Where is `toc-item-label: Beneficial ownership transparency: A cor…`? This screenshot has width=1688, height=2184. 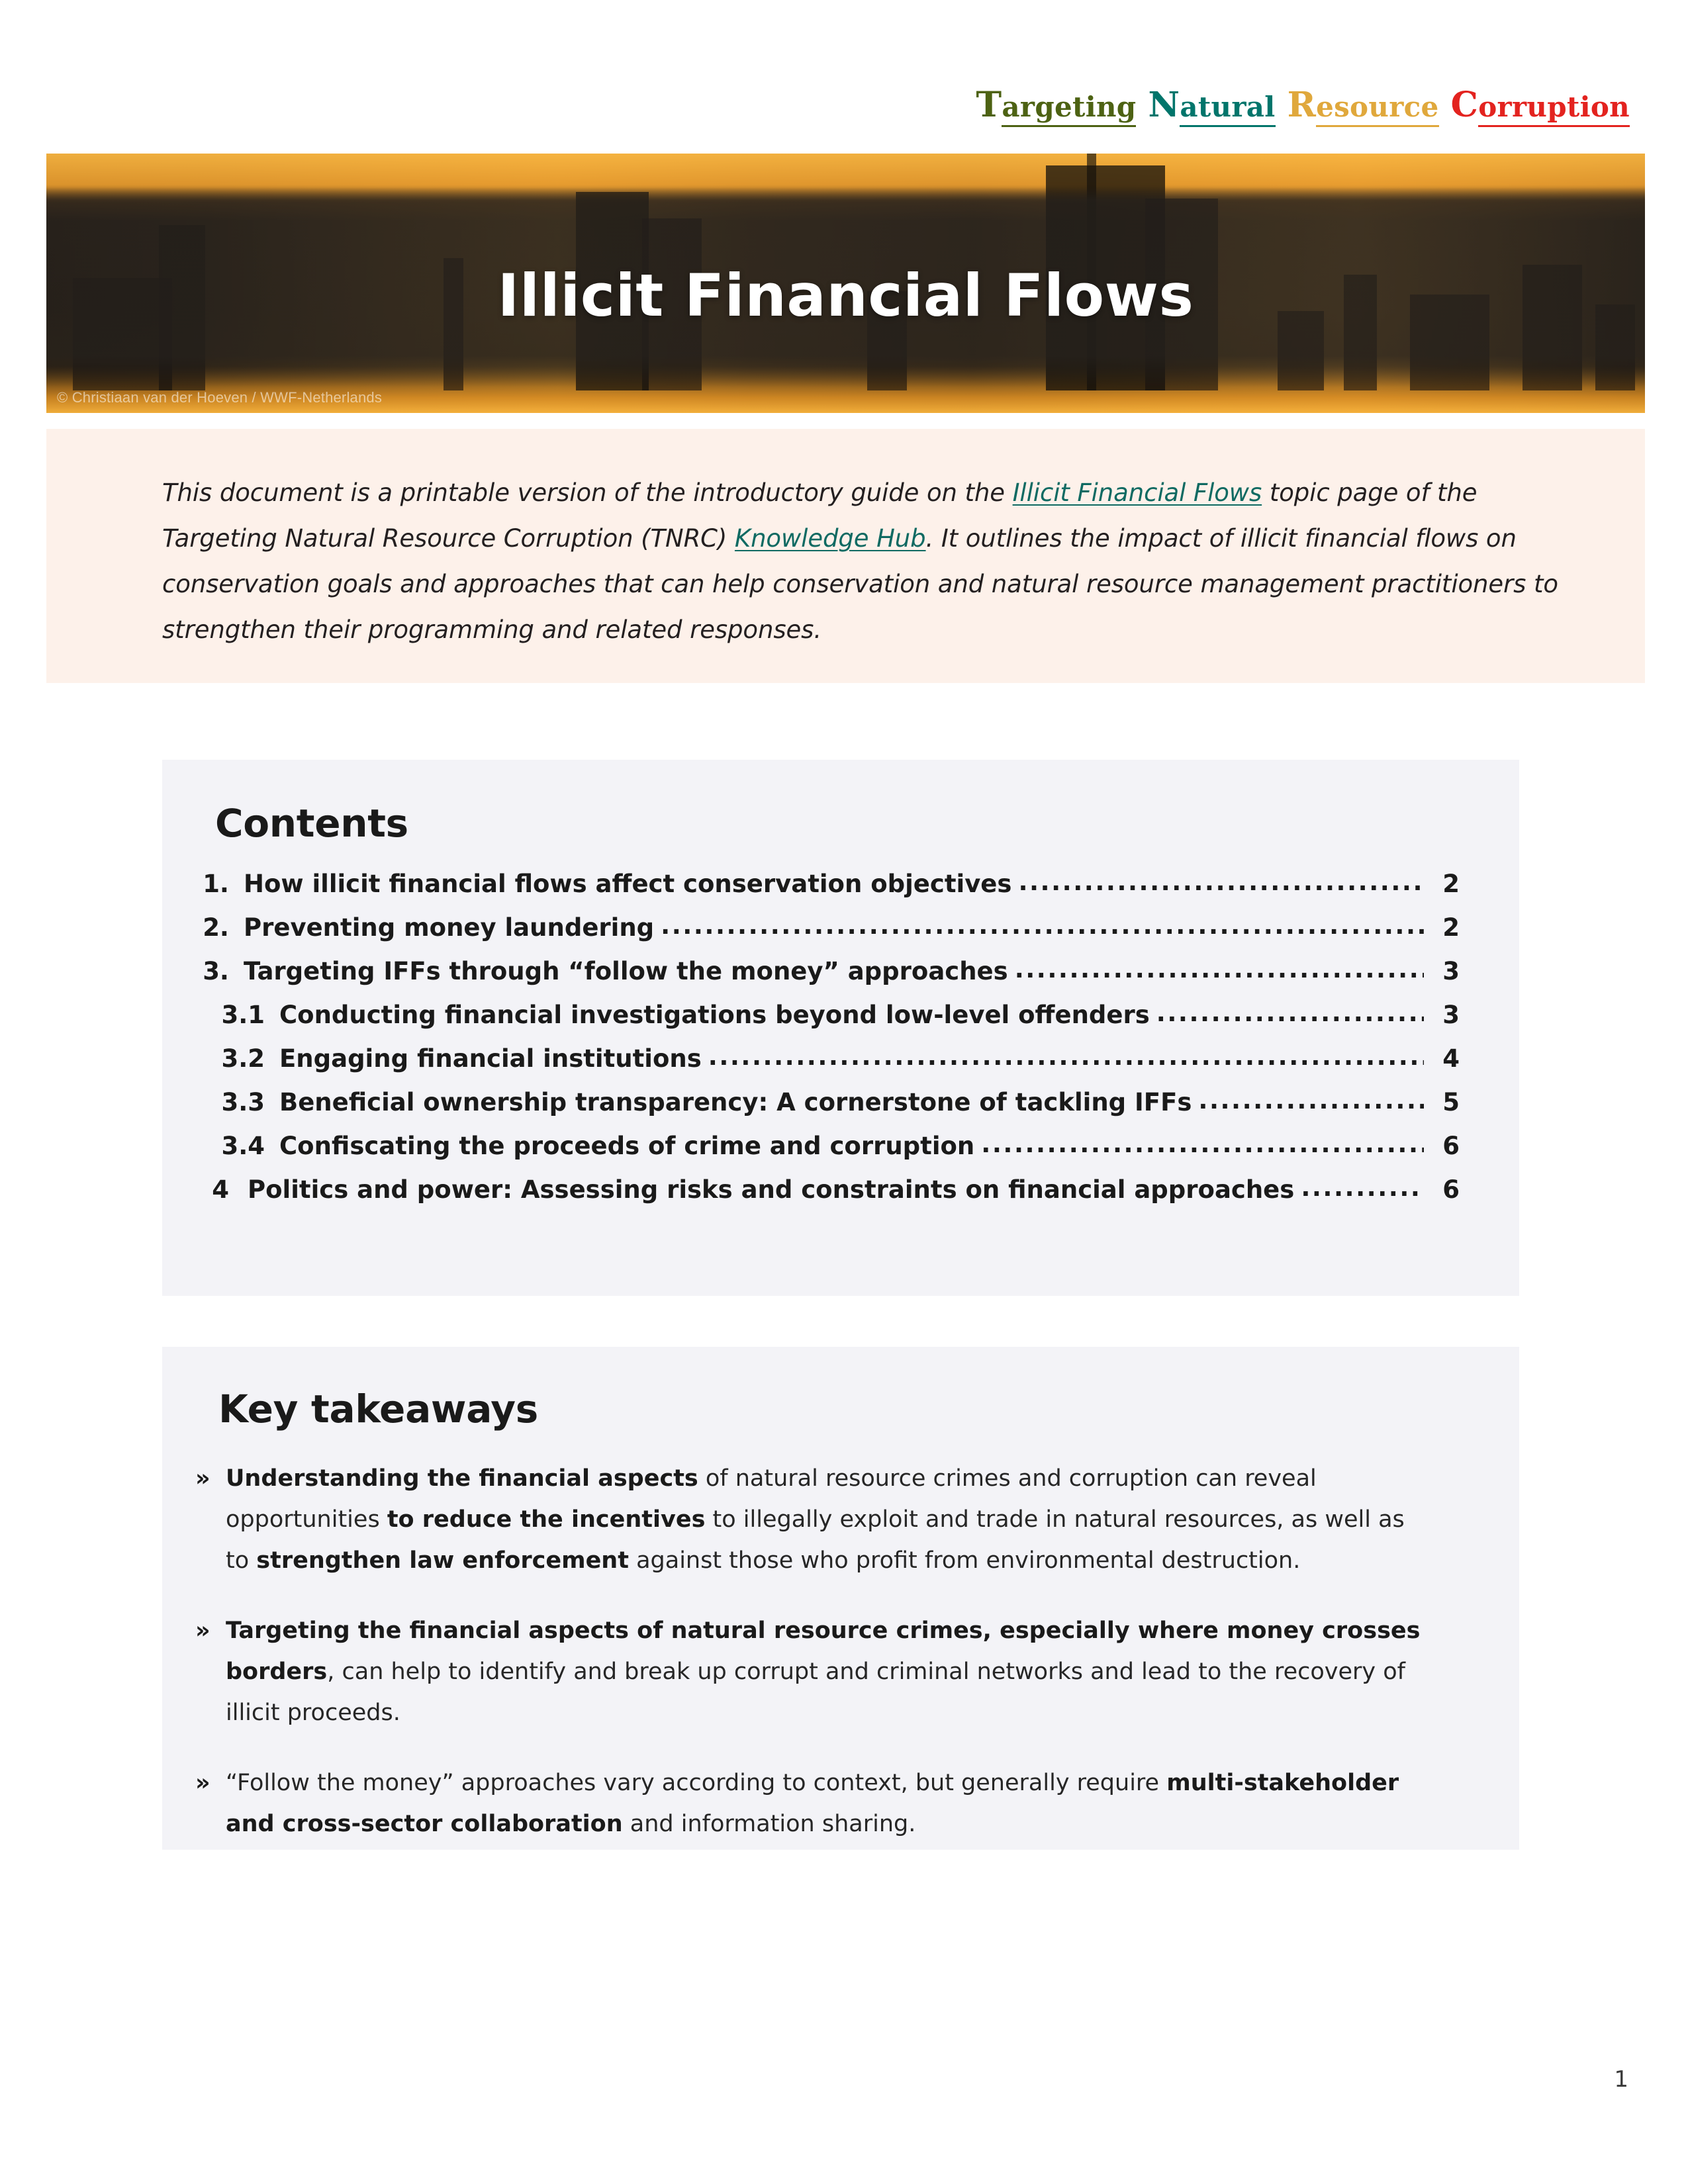 toc-item-label: Beneficial ownership transparency: A cor… is located at coordinates (735, 1102).